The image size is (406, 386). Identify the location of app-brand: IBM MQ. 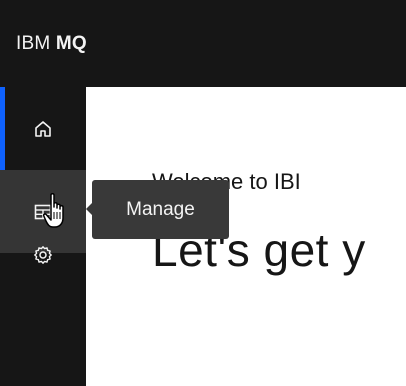
(51, 44).